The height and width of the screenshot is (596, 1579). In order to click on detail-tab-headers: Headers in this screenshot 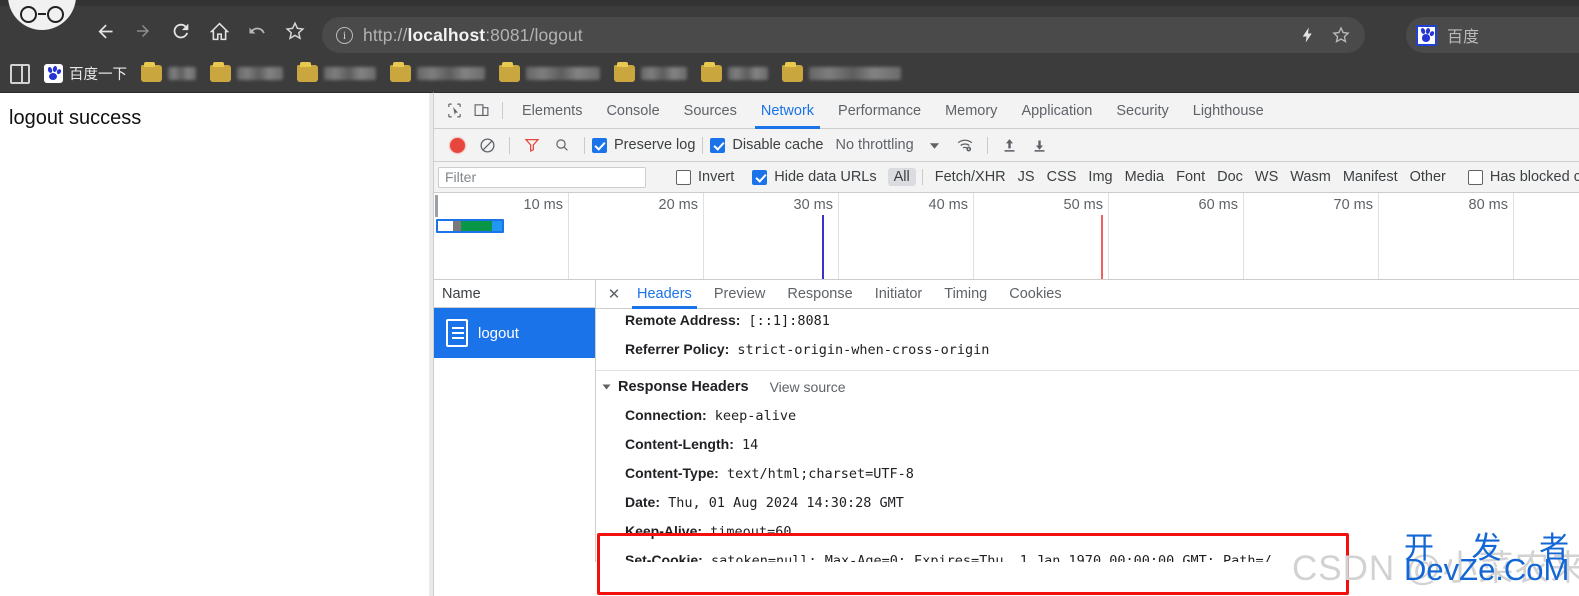, I will do `click(664, 294)`.